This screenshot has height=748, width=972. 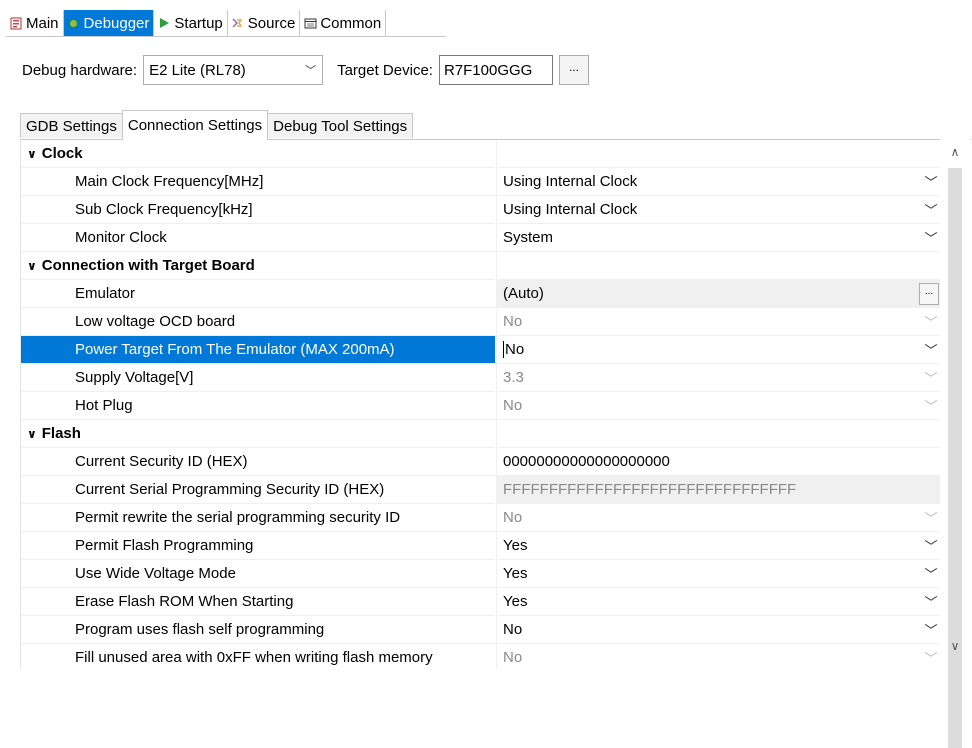 I want to click on property-name: Main Clock Frequency[MHz], so click(x=258, y=182).